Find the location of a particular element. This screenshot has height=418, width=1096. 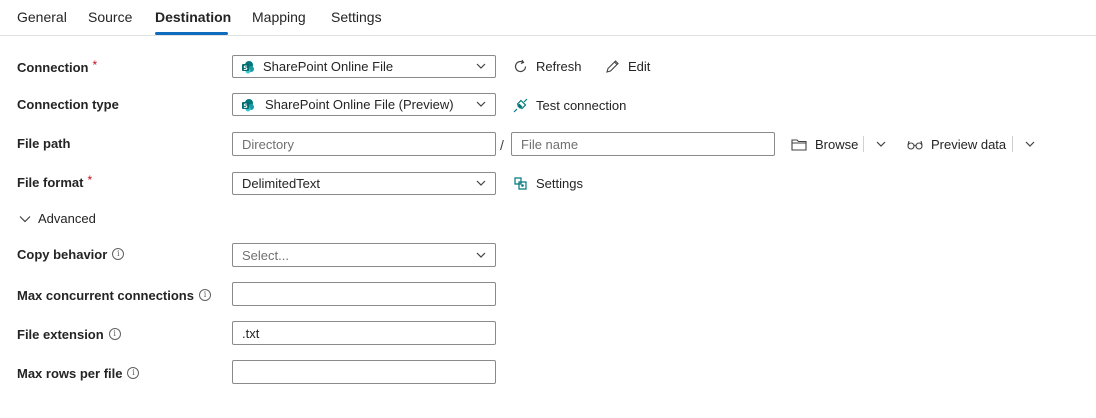

connection-label: Connection * is located at coordinates (57, 66).